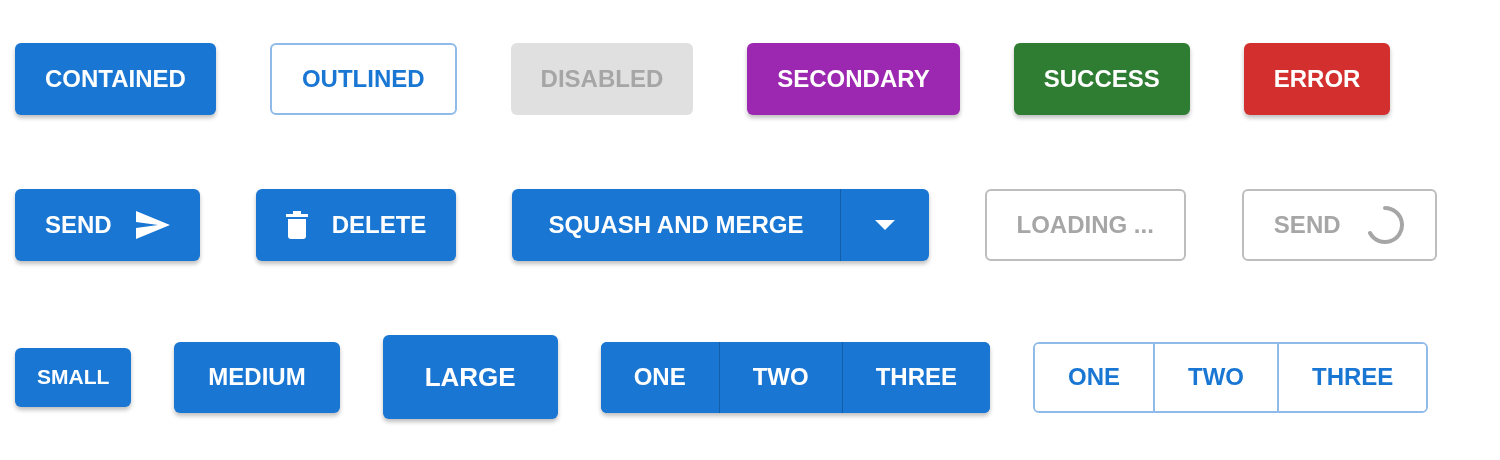 This screenshot has width=1500, height=460. Describe the element at coordinates (853, 79) in the screenshot. I see `button: SECONDARY` at that location.